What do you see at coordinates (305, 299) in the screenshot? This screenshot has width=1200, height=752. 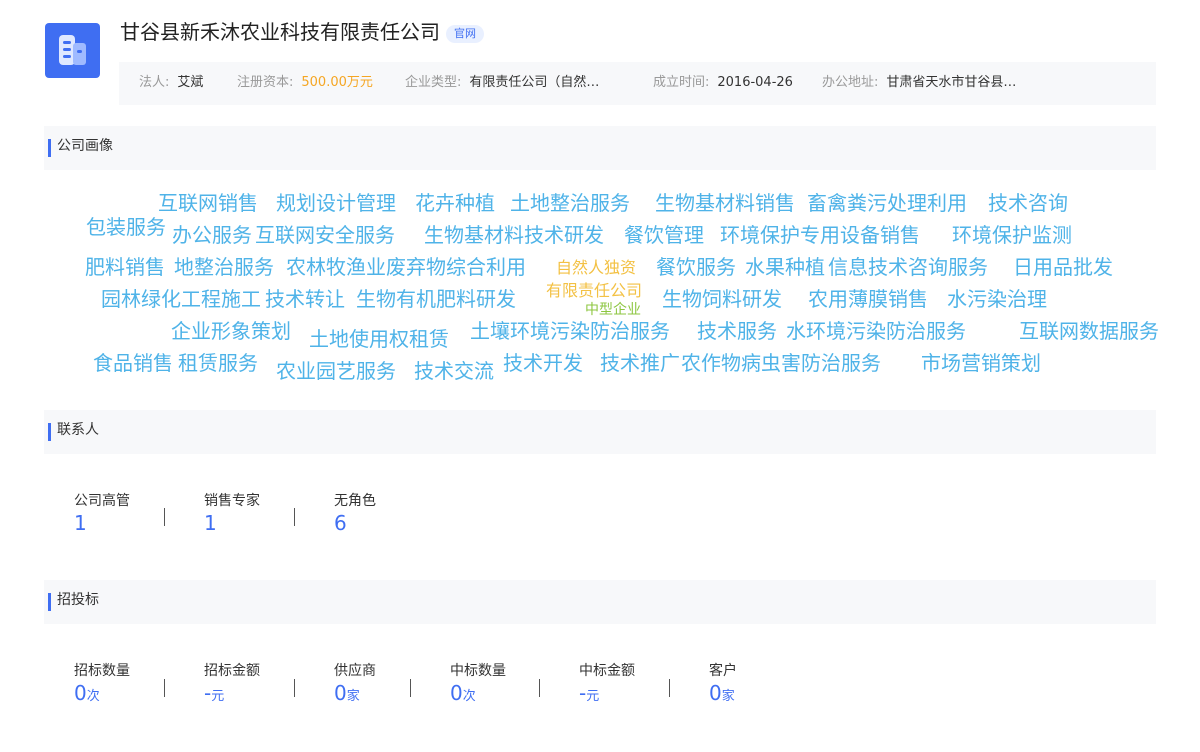 I see `tag: 技术转让` at bounding box center [305, 299].